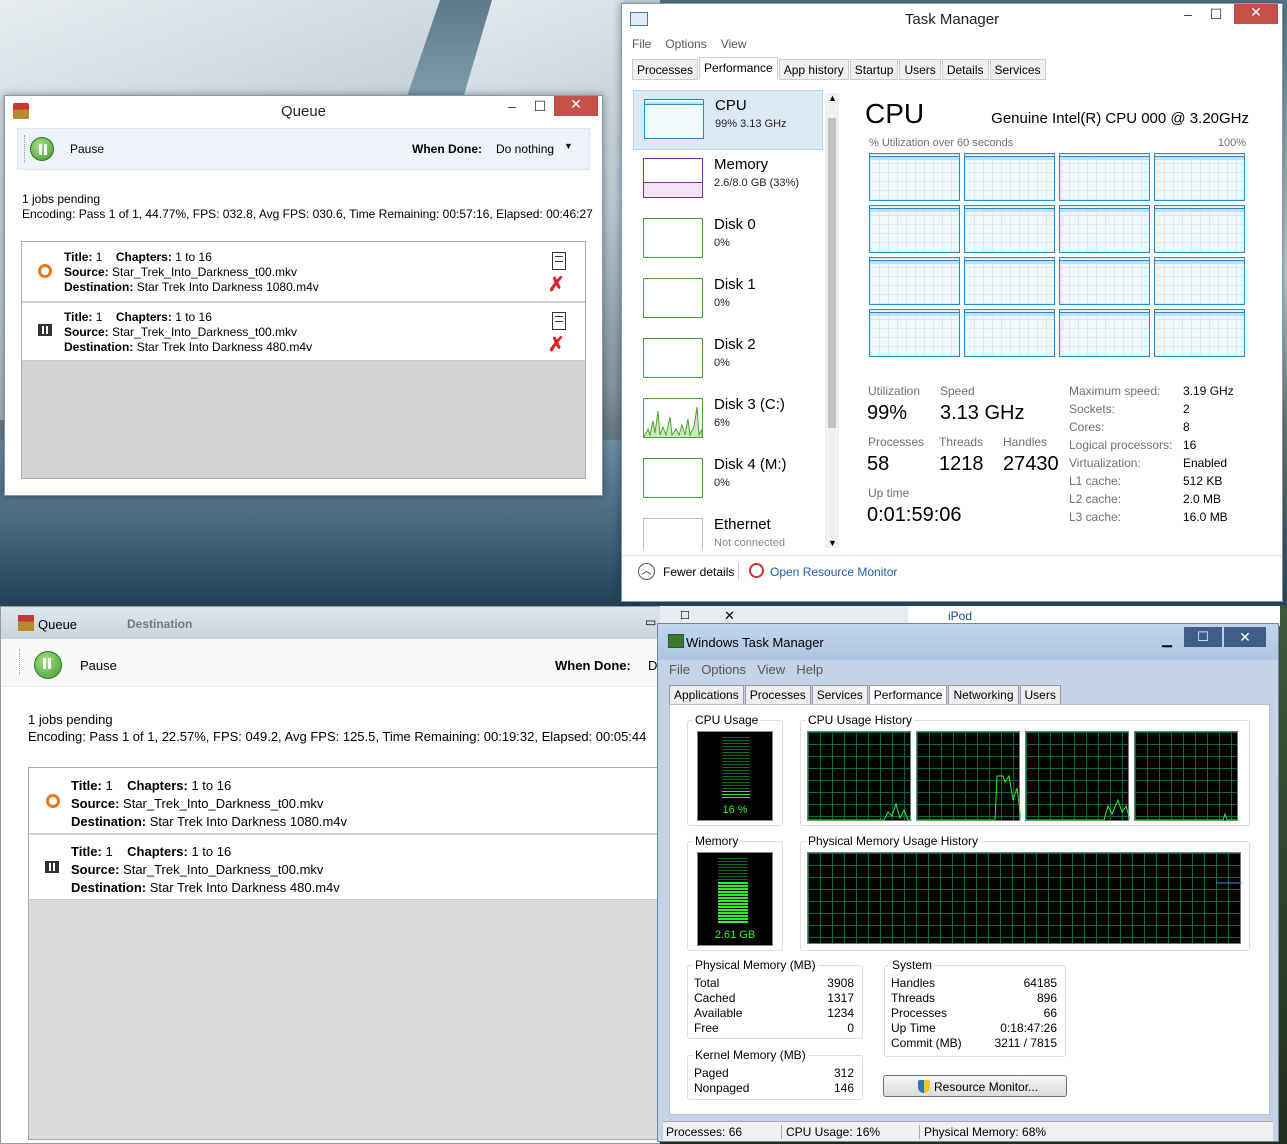 The height and width of the screenshot is (1144, 1287). I want to click on tab-details: Details, so click(965, 69).